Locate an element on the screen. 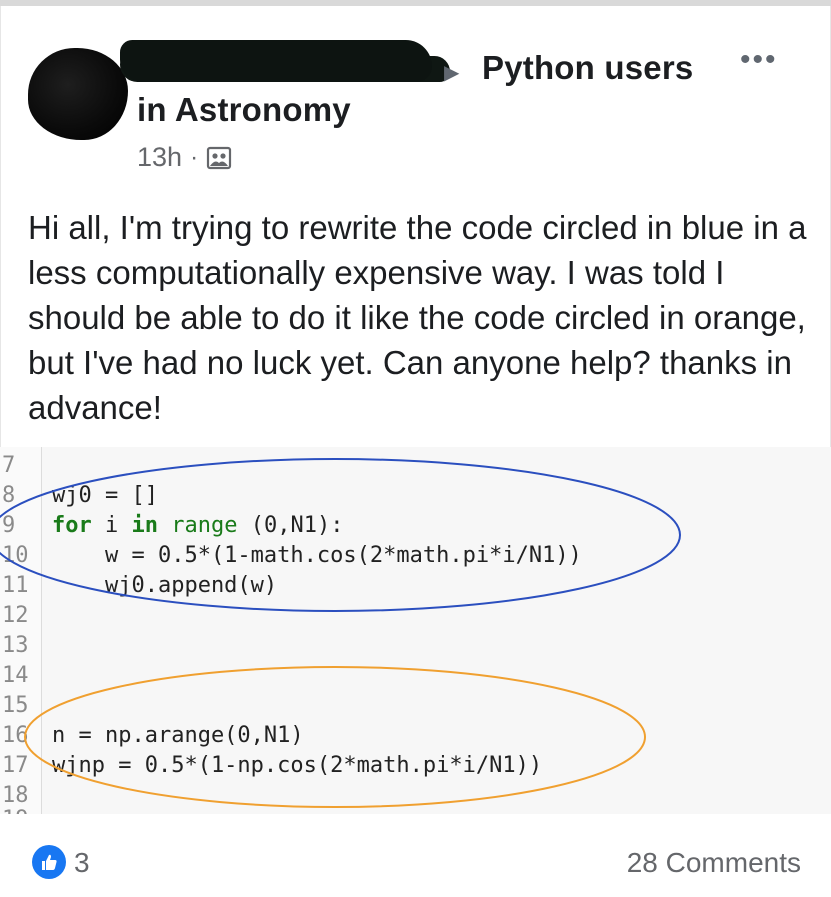  line-number: 11 is located at coordinates (15, 585).